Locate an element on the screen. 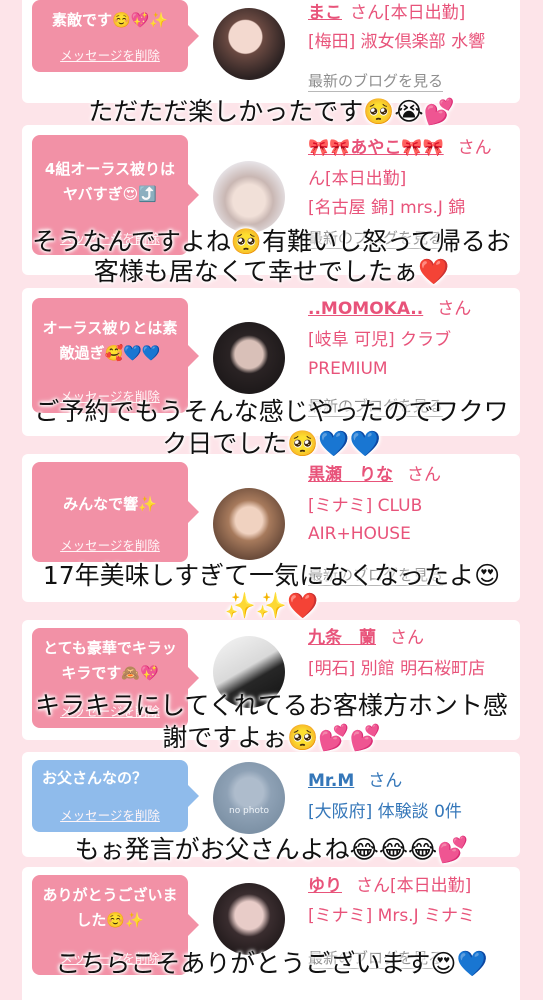 Image resolution: width=543 pixels, height=1000 pixels. caption-line-2: 謝ですよぉ🥺💕💕 is located at coordinates (271, 737).